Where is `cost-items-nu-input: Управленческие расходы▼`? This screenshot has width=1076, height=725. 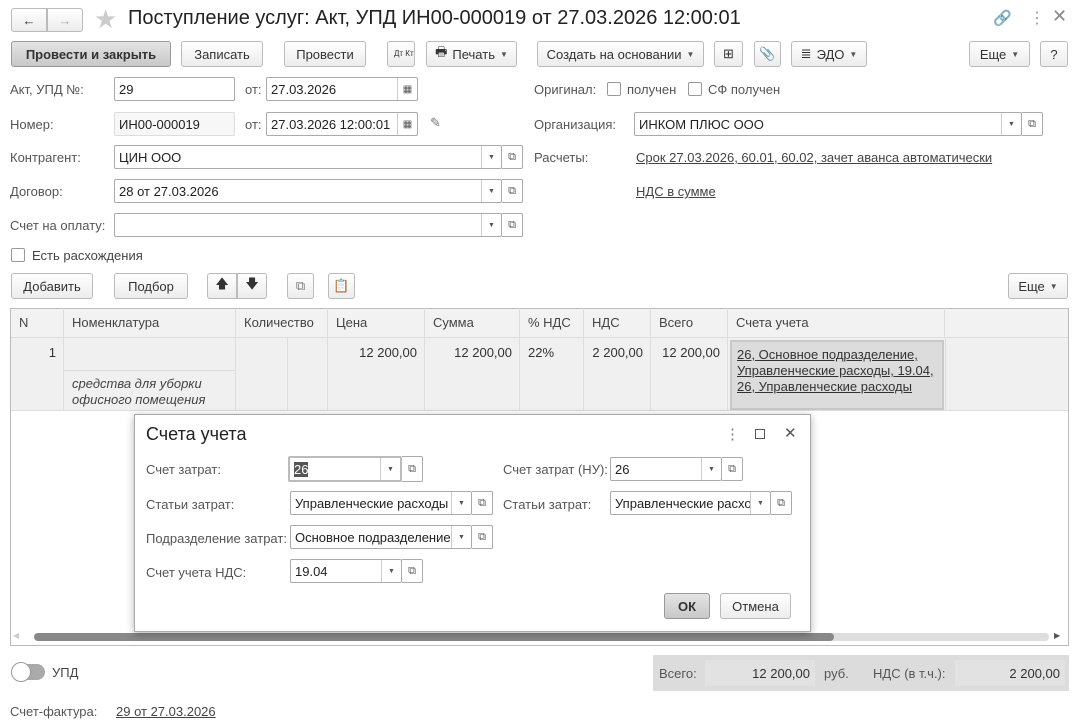
cost-items-nu-input: Управленческие расходы▼ is located at coordinates (690, 503).